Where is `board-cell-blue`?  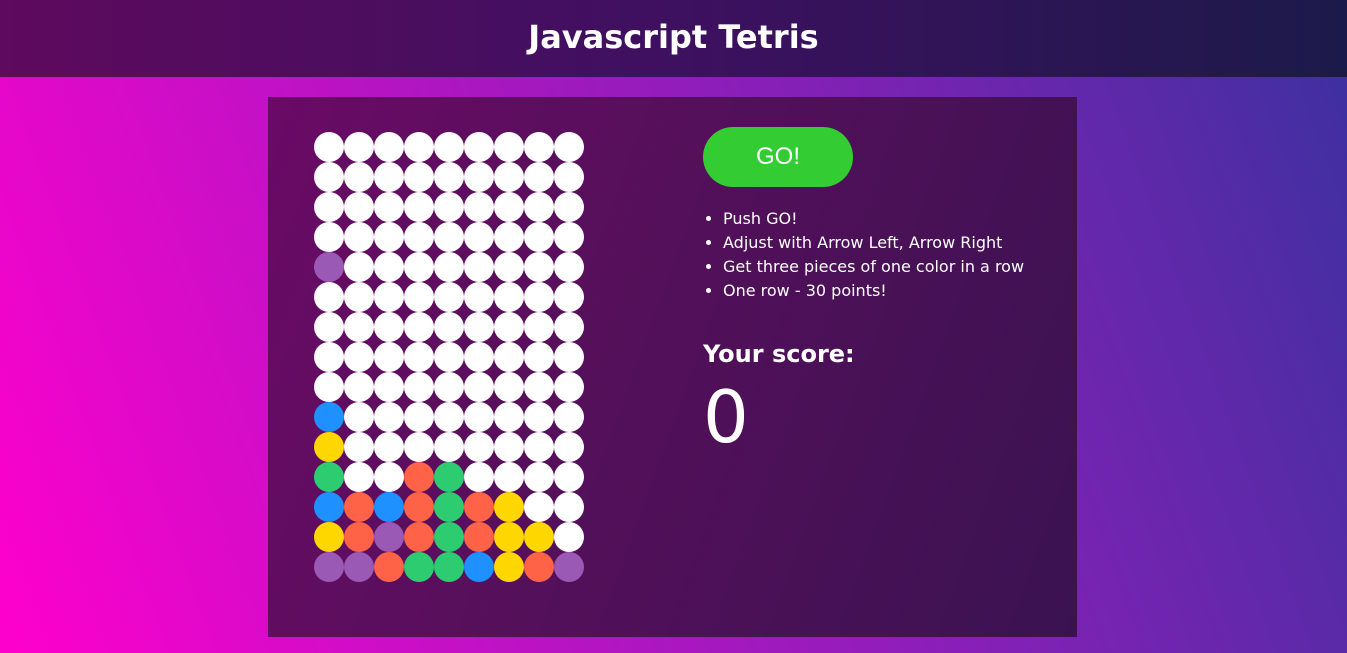
board-cell-blue is located at coordinates (329, 417).